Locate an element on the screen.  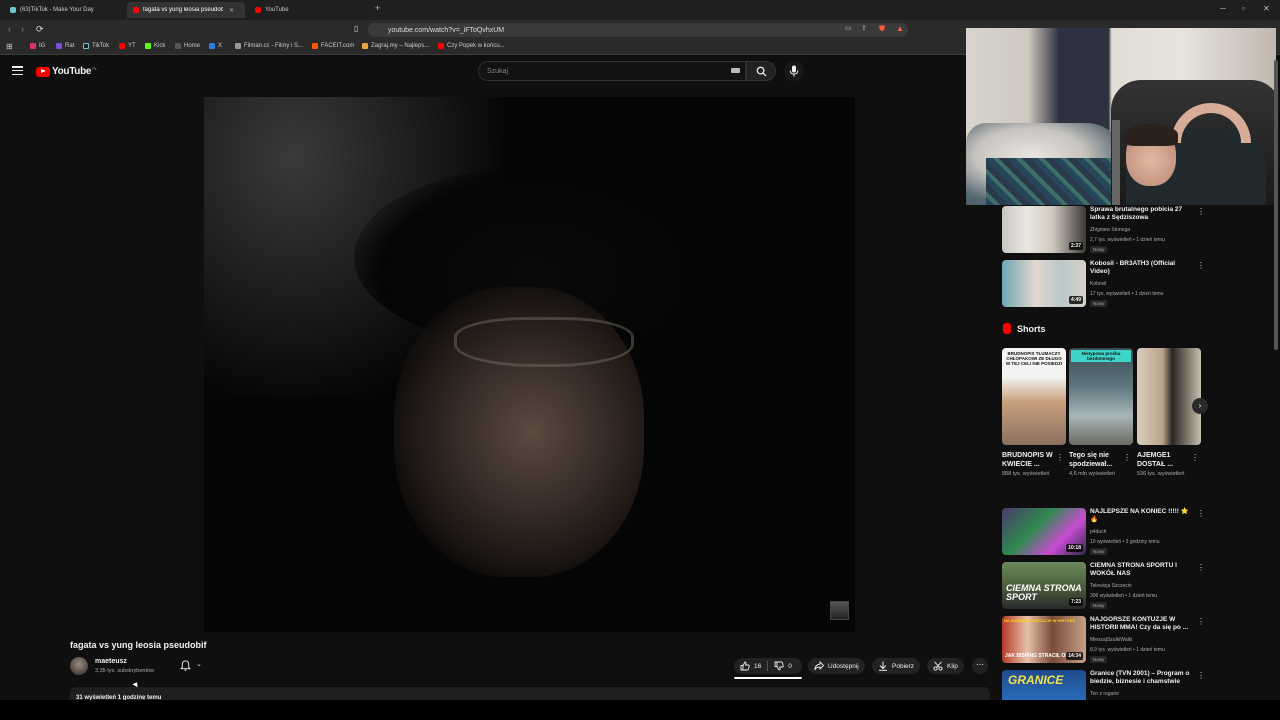
url-field: youtube.com/watch?v=_iFToQvhxUM is located at coordinates (638, 30).